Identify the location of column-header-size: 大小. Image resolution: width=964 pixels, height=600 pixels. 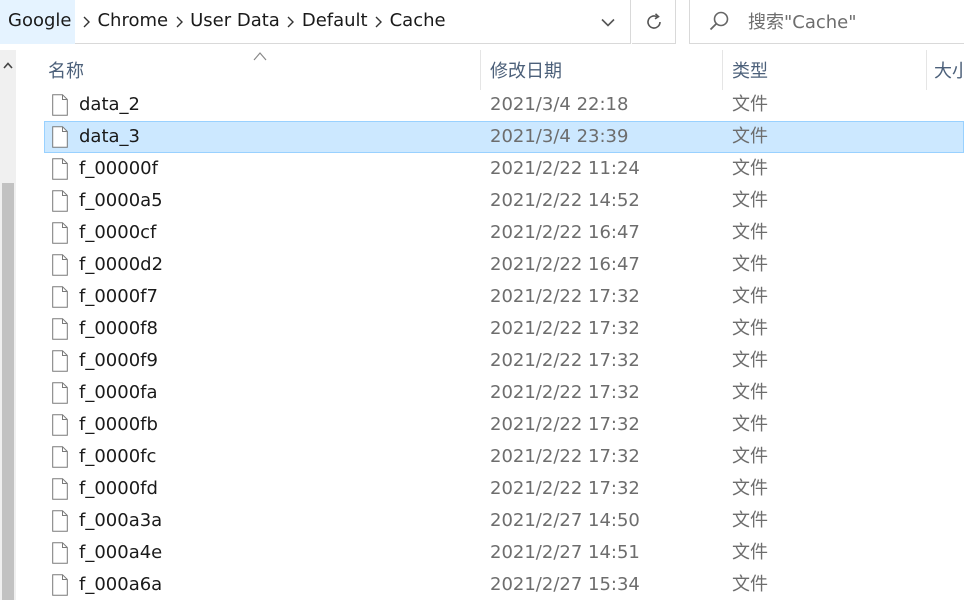
(949, 70).